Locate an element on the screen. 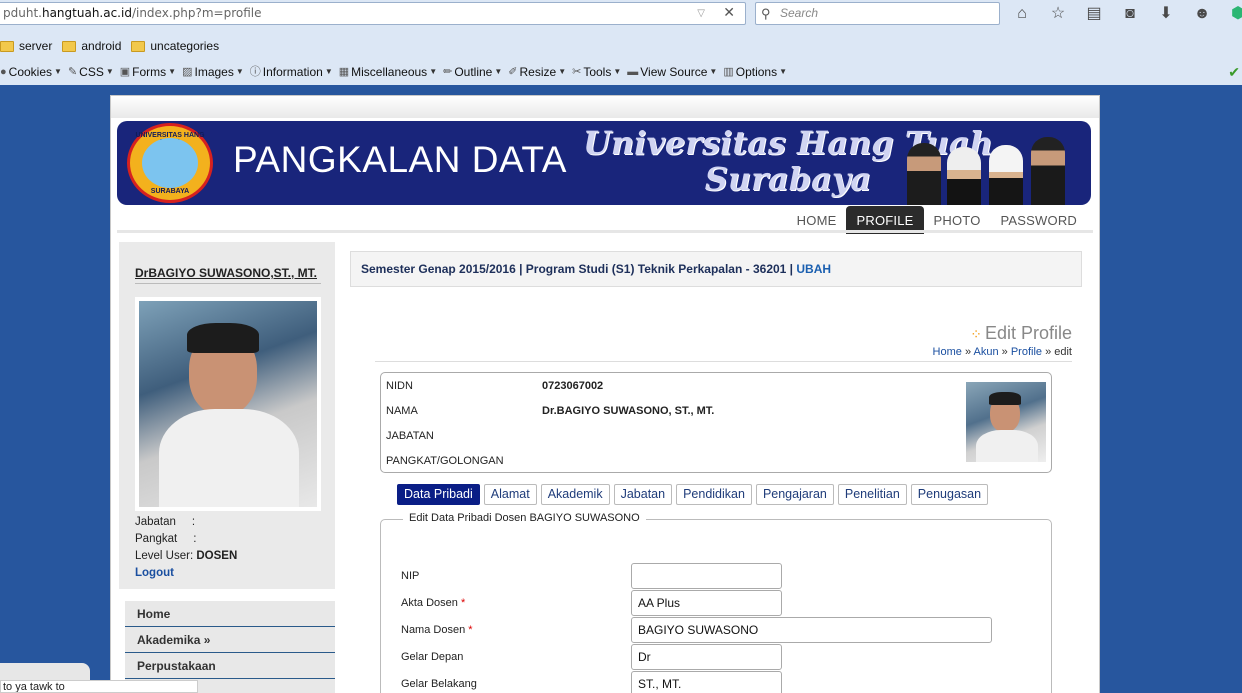 This screenshot has height=693, width=1242. menu-home: Home is located at coordinates (230, 614).